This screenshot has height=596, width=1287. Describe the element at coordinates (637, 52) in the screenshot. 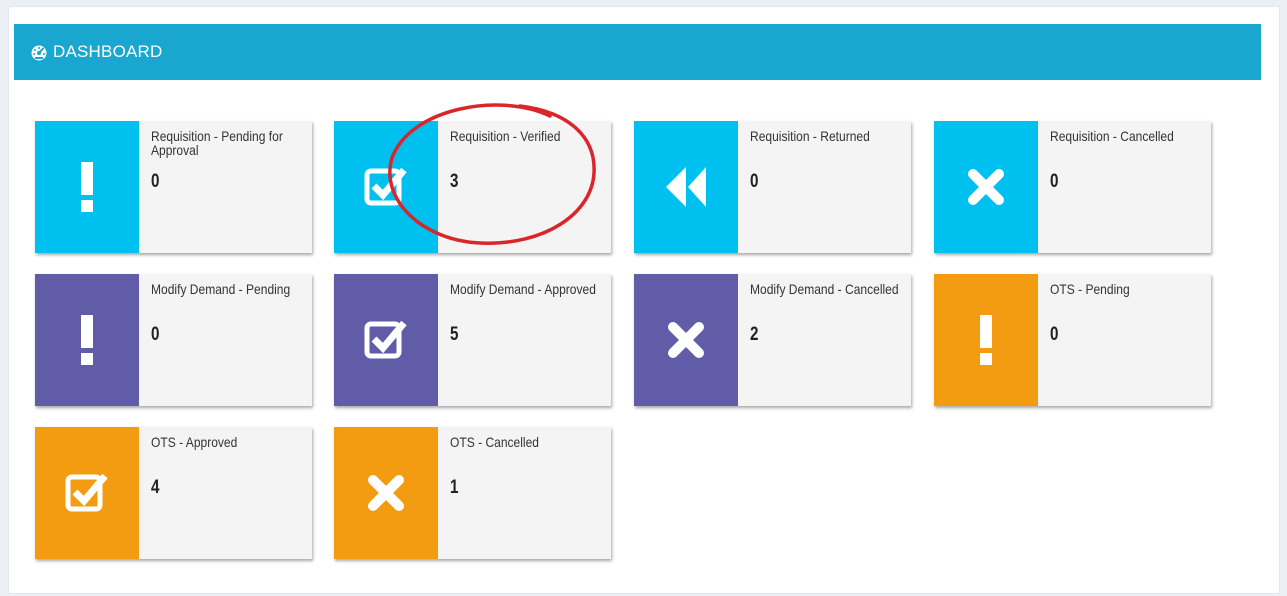

I see `dashboard-header: DASHBOARD` at that location.